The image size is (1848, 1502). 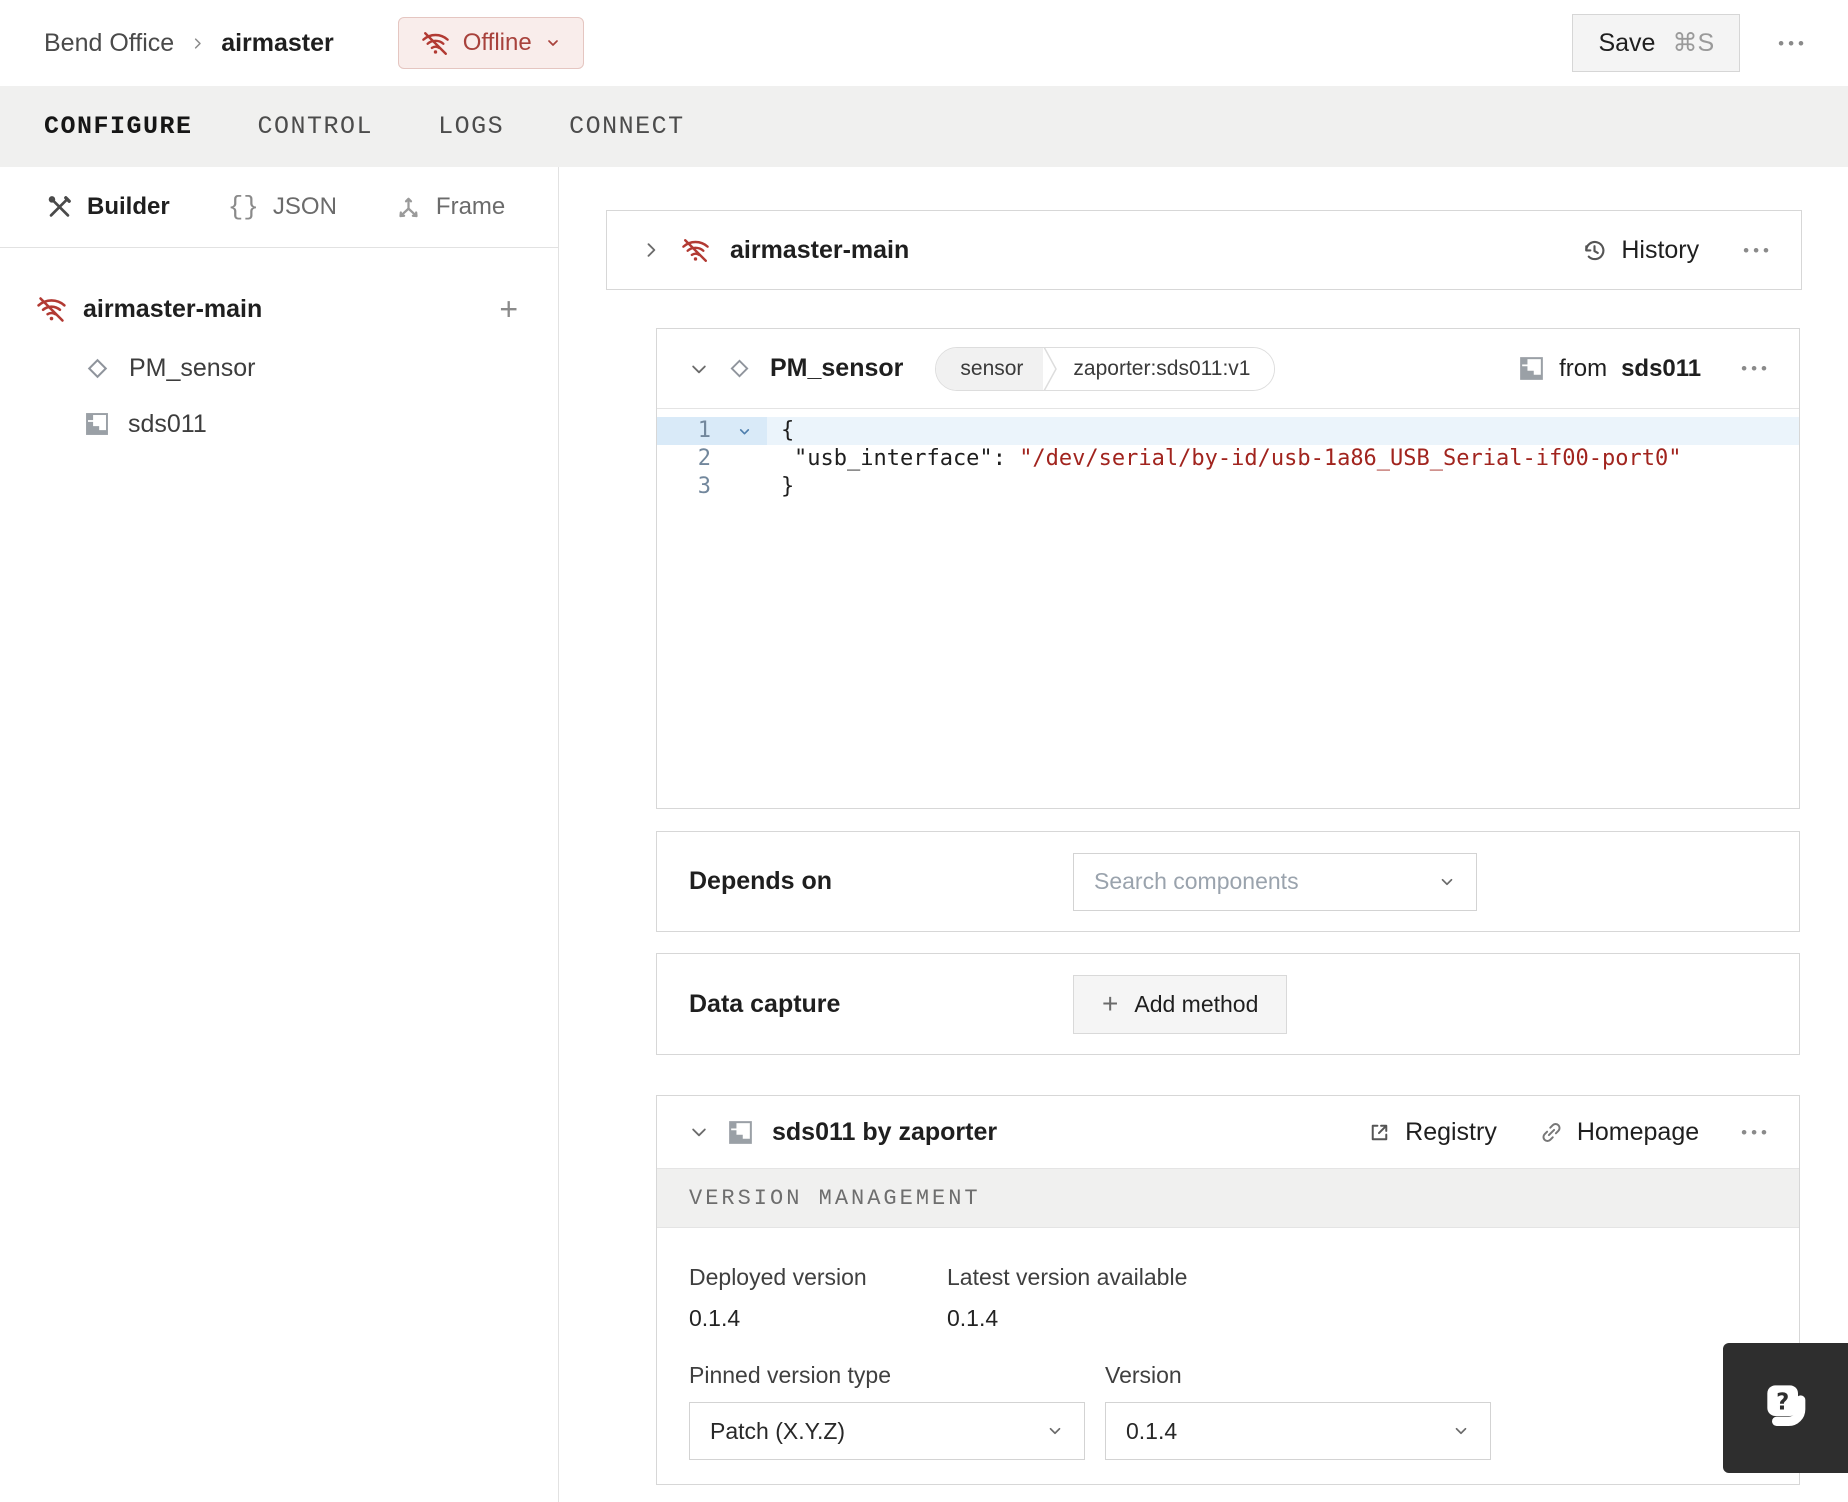 What do you see at coordinates (835, 1198) in the screenshot?
I see `version-management-label: VERSION MANAGEMENT` at bounding box center [835, 1198].